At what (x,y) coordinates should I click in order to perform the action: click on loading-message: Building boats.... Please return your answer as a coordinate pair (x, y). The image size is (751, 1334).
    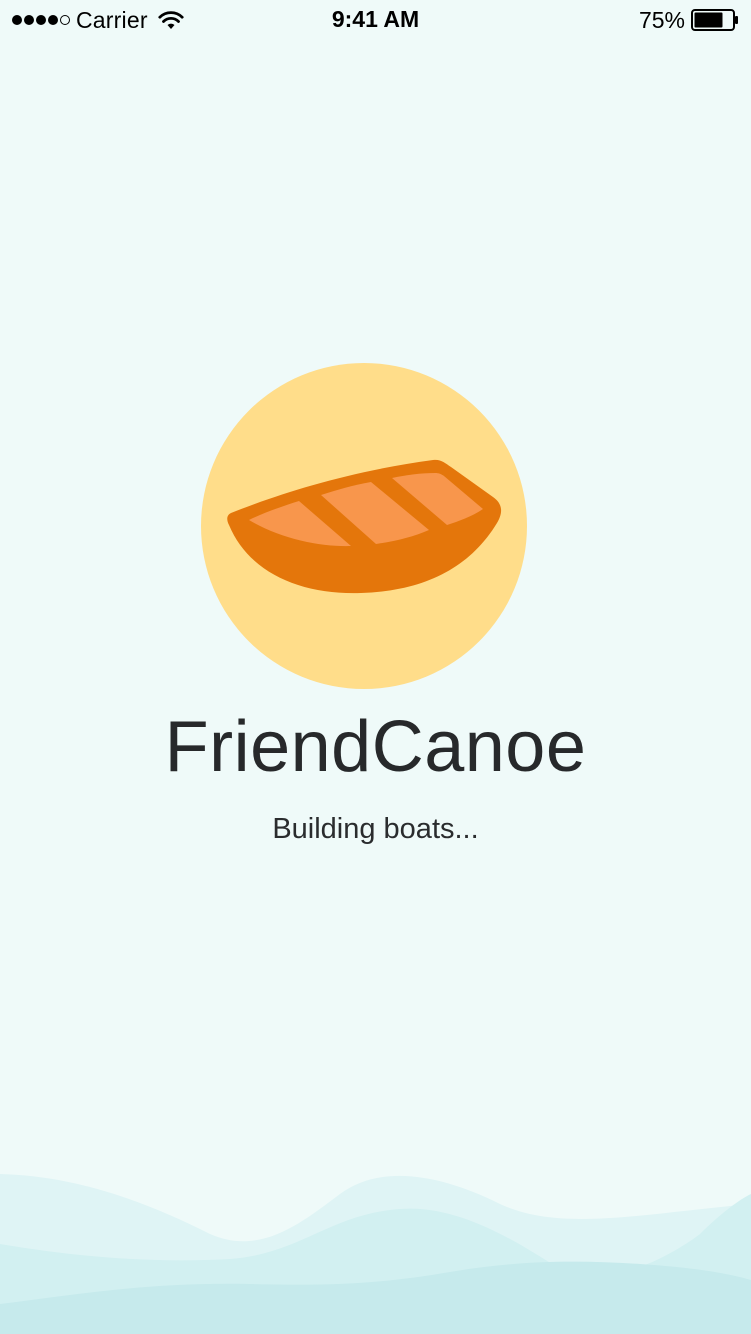
    Looking at the image, I should click on (375, 829).